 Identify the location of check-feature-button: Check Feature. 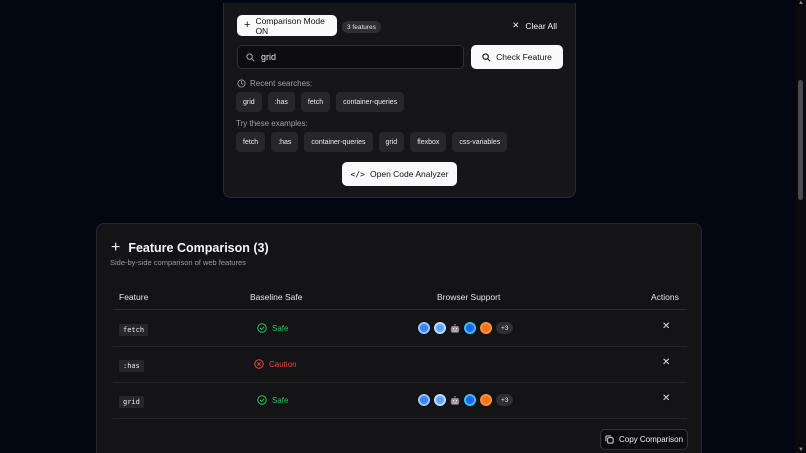
(517, 57).